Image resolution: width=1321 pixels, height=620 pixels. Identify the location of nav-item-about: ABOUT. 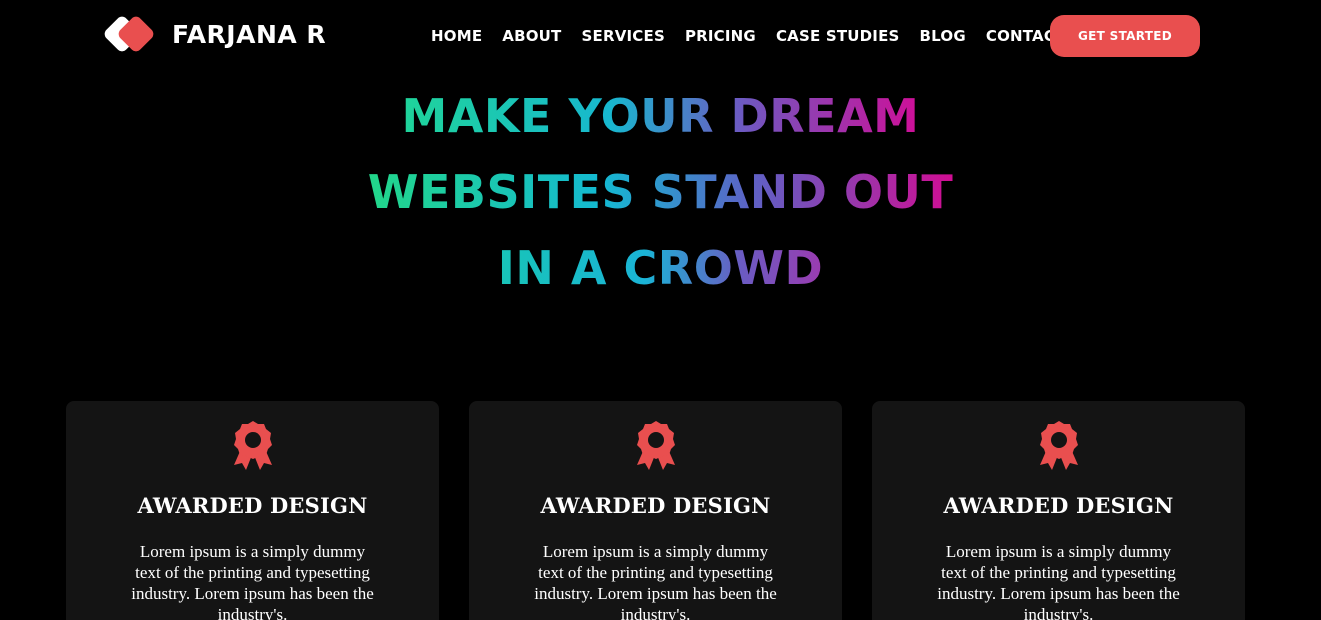
(531, 36).